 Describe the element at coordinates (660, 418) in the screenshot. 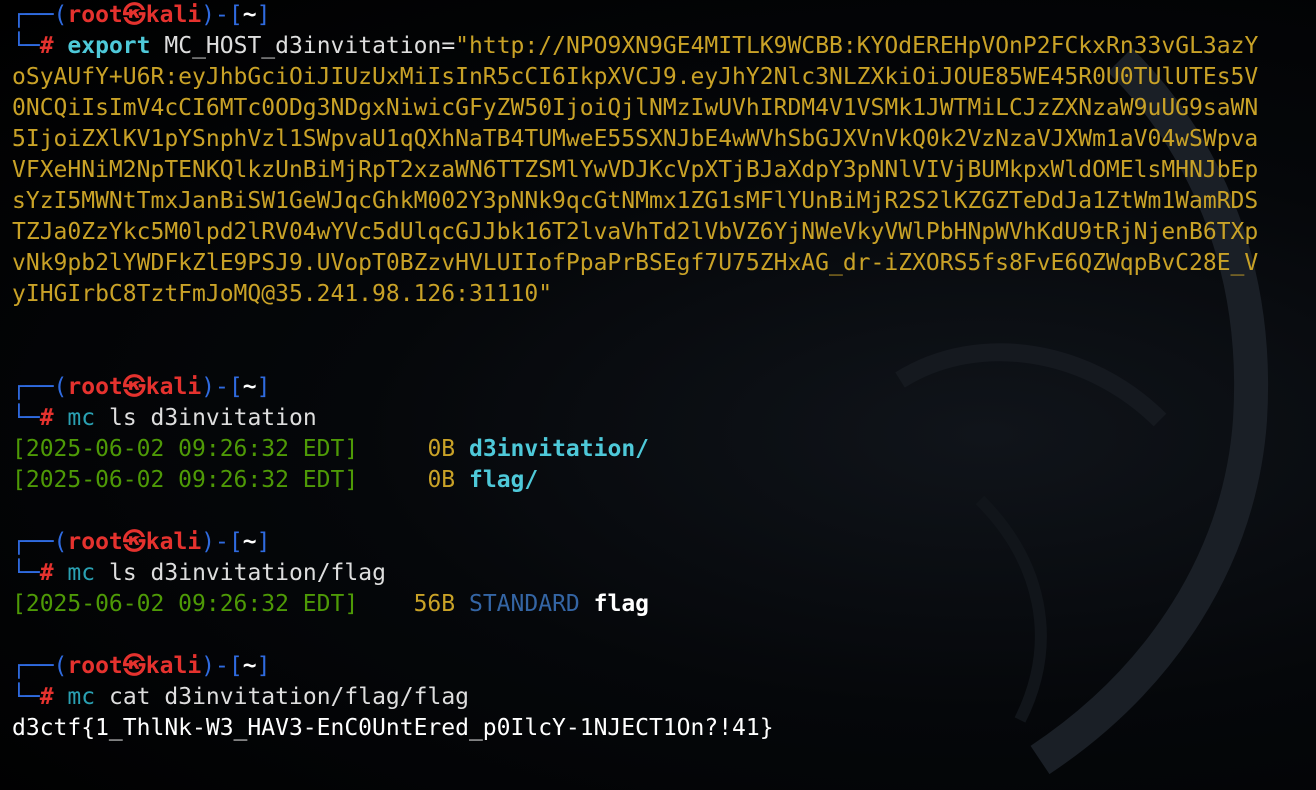

I see `command-line-ls: └─# mc ls d3invitation` at that location.